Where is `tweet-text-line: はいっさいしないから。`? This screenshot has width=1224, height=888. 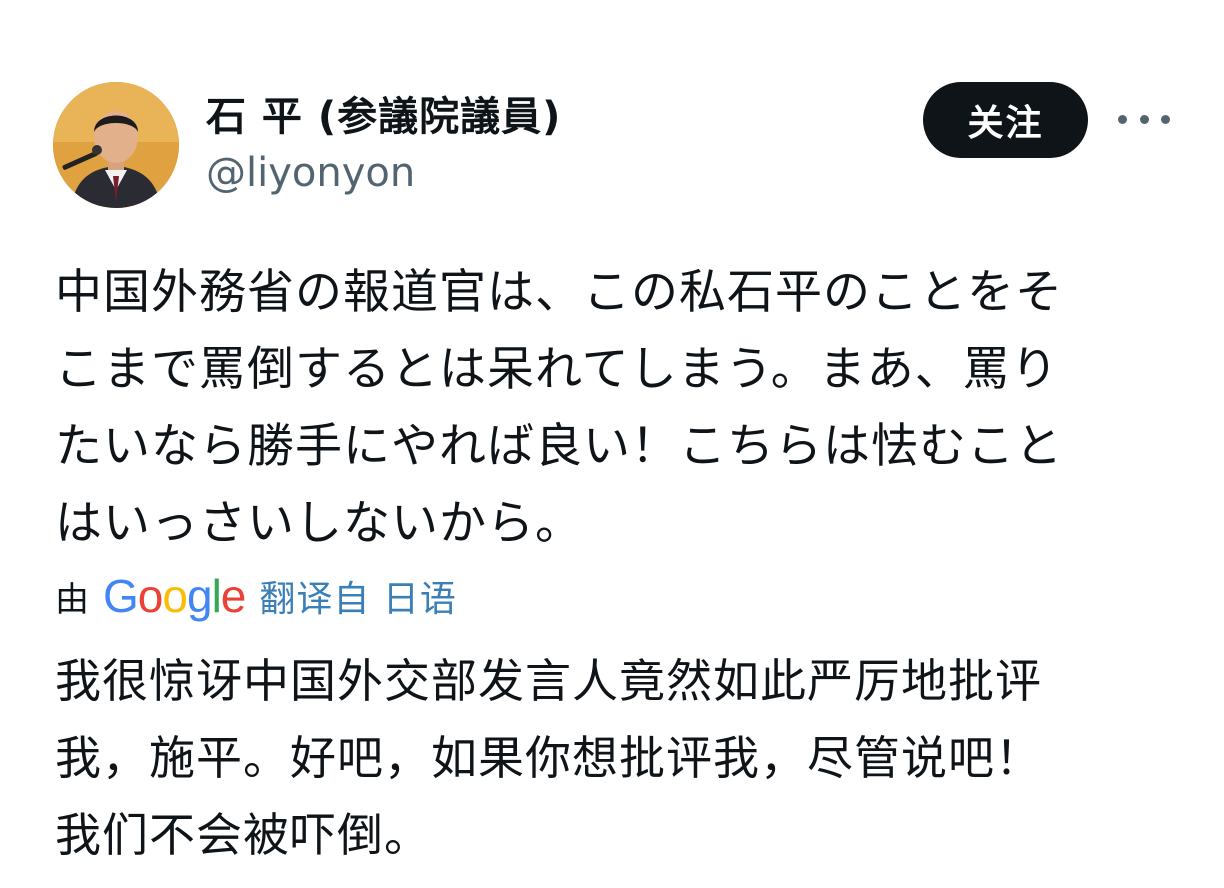
tweet-text-line: はいっさいしないから。 is located at coordinates (319, 523).